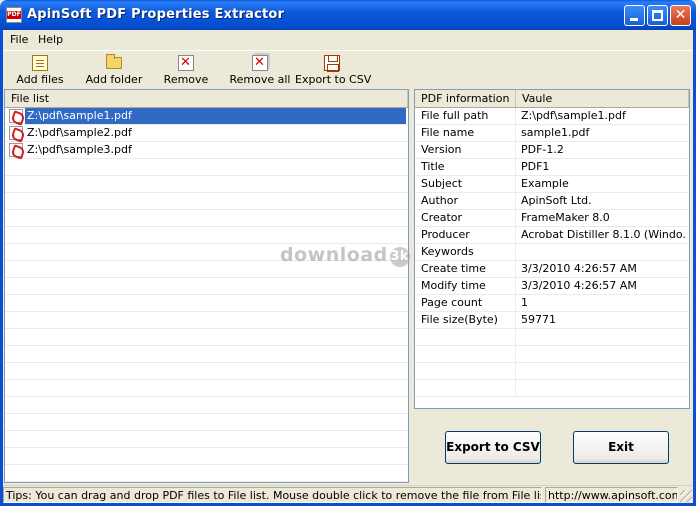 The image size is (696, 506). What do you see at coordinates (206, 150) in the screenshot?
I see `file-list-item: Z:\pdf\sample3.pdf` at bounding box center [206, 150].